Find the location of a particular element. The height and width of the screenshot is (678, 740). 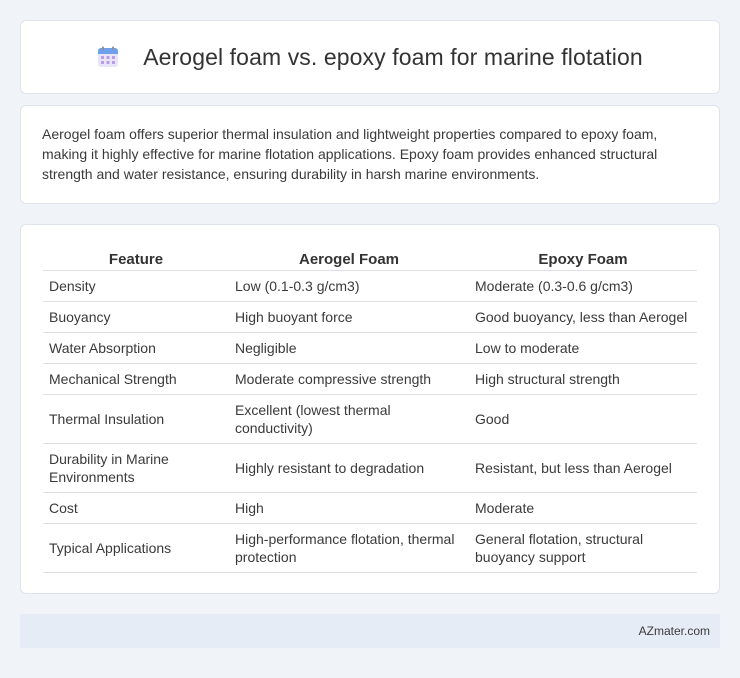

epoxy-cell: Moderate (0.3-0.6 g/cm3) is located at coordinates (583, 286).